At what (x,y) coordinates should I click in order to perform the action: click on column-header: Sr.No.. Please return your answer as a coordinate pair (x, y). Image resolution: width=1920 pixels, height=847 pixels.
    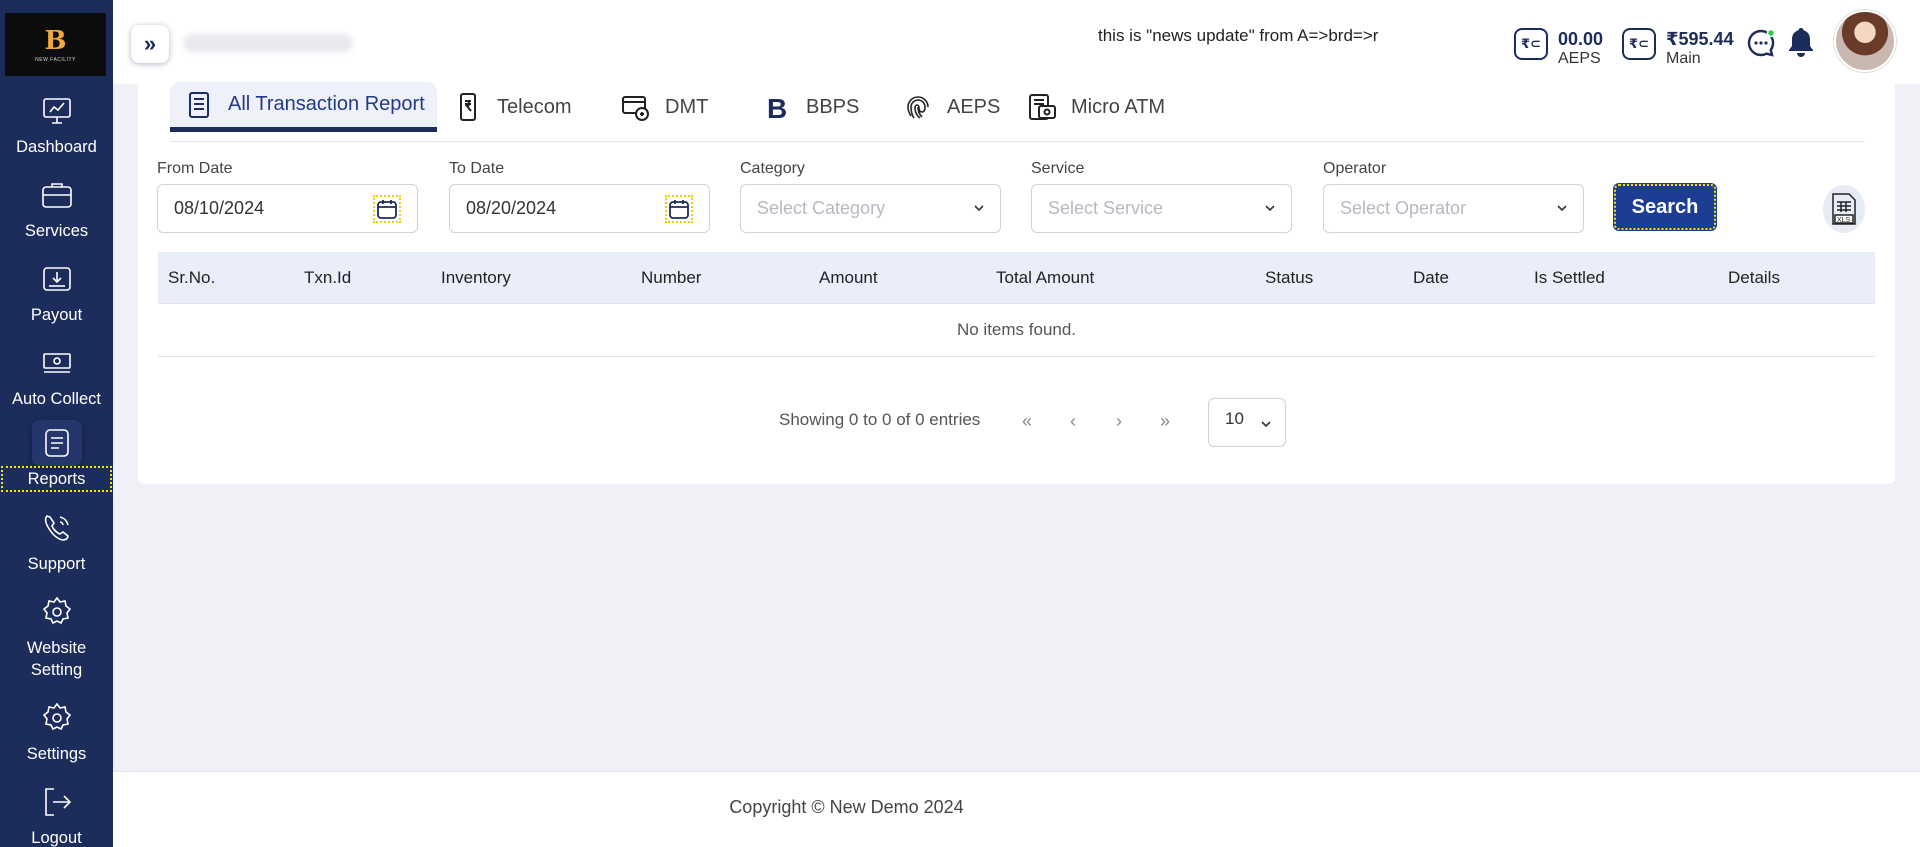
    Looking at the image, I should click on (191, 278).